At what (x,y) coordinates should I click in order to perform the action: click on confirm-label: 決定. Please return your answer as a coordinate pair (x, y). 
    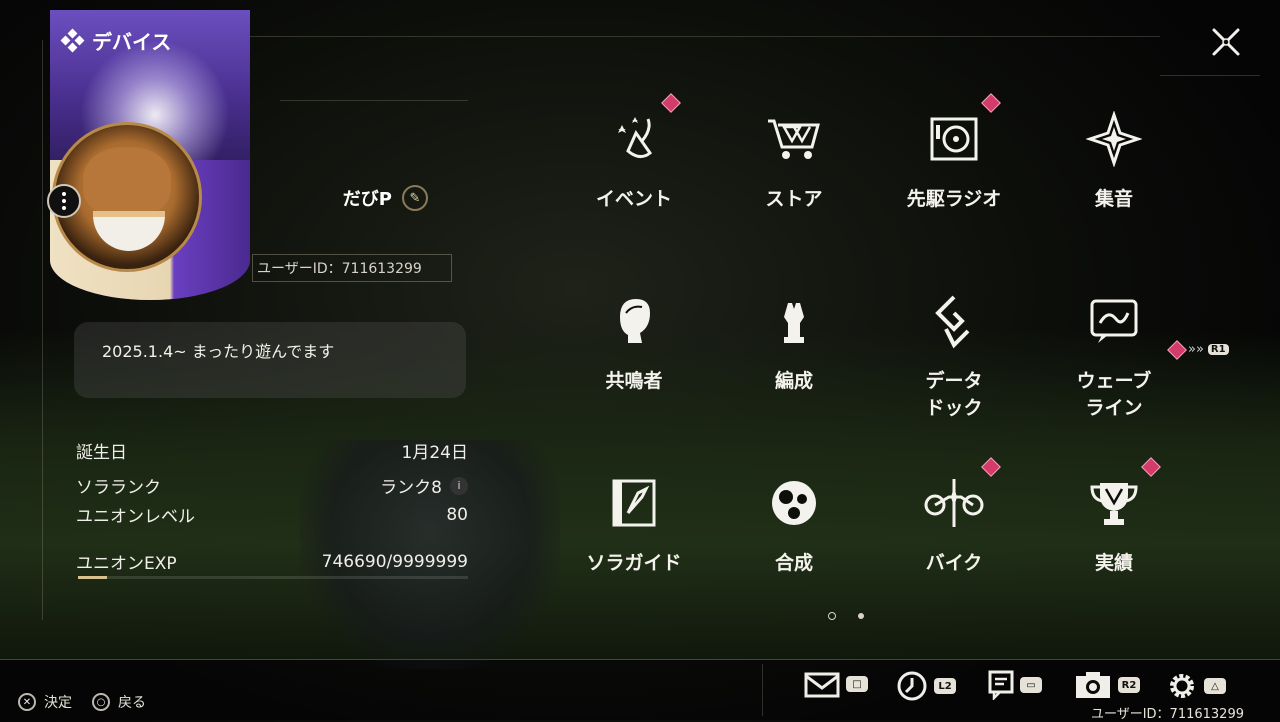
    Looking at the image, I should click on (58, 703).